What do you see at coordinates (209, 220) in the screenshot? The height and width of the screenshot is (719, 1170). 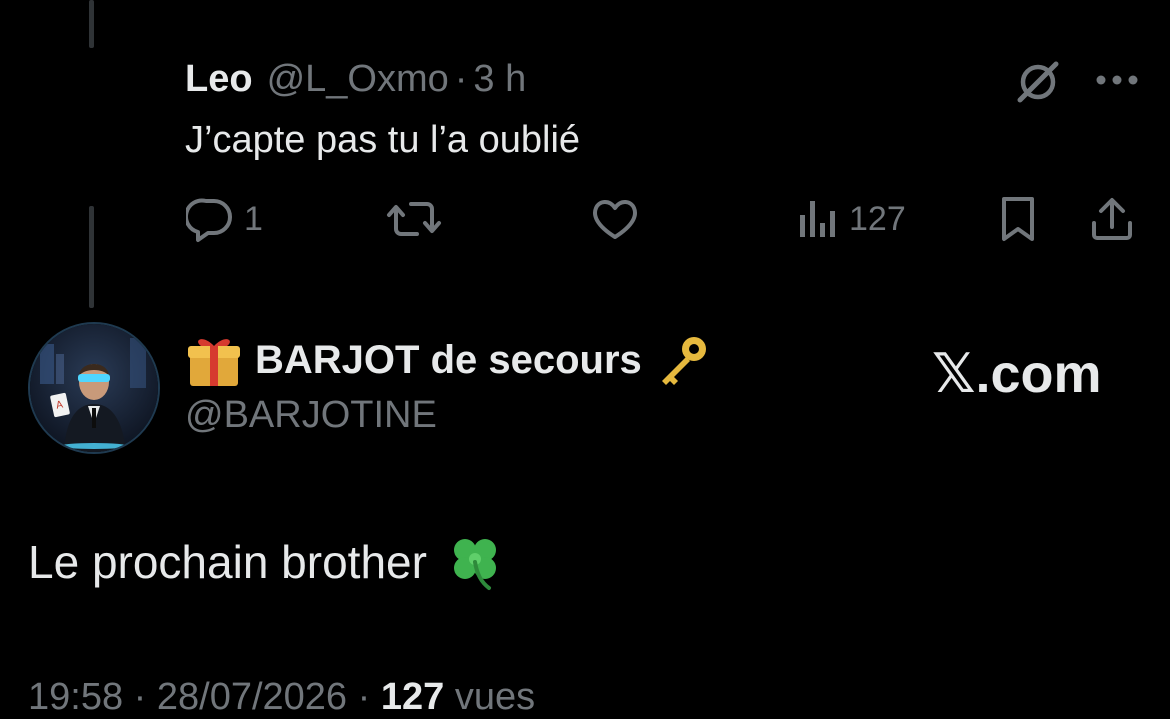 I see `comment-icon` at bounding box center [209, 220].